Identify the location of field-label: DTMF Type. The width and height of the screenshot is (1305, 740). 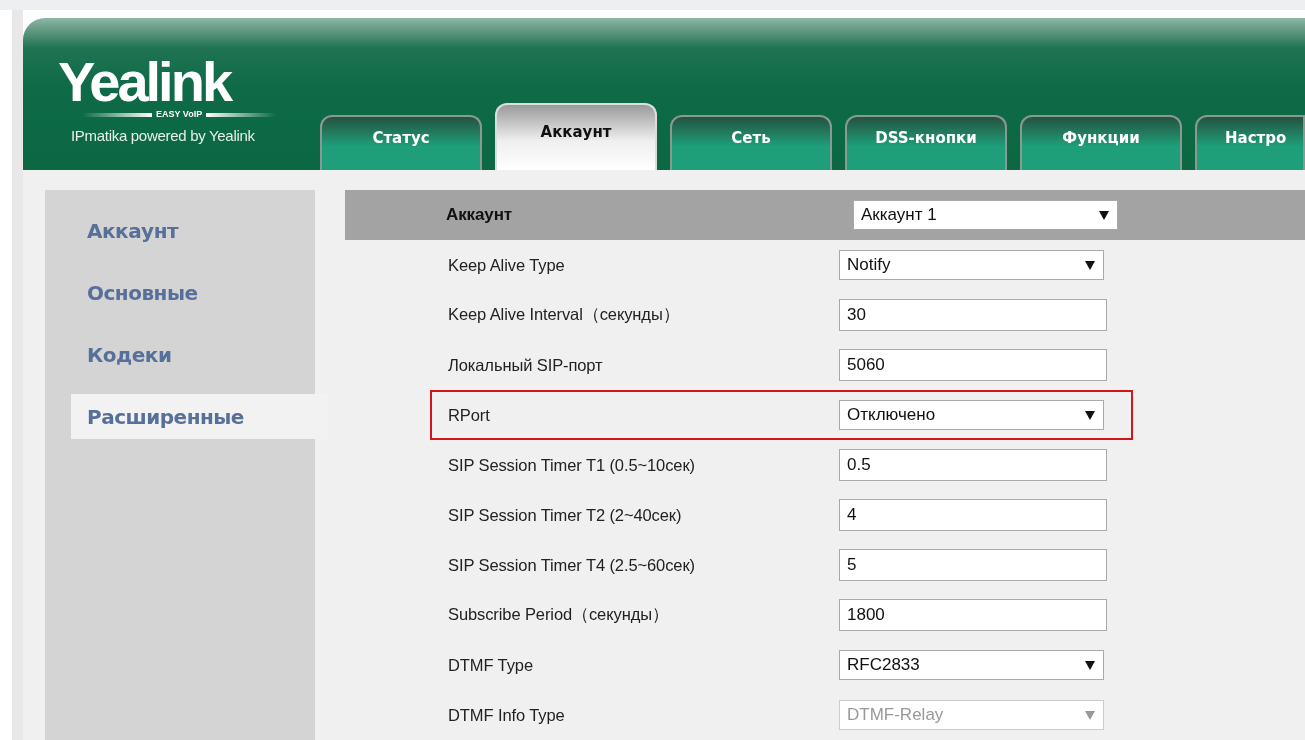
(490, 665).